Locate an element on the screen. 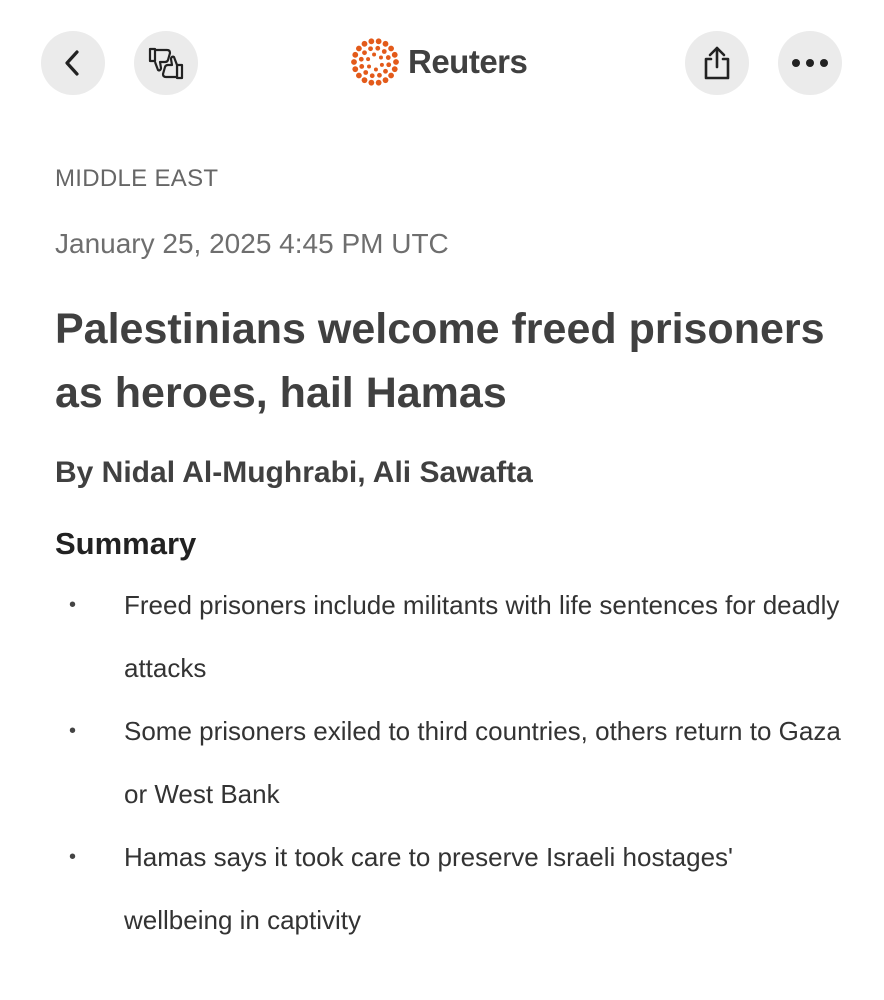 Image resolution: width=884 pixels, height=1000 pixels. thumbs-up-down-icon is located at coordinates (166, 63).